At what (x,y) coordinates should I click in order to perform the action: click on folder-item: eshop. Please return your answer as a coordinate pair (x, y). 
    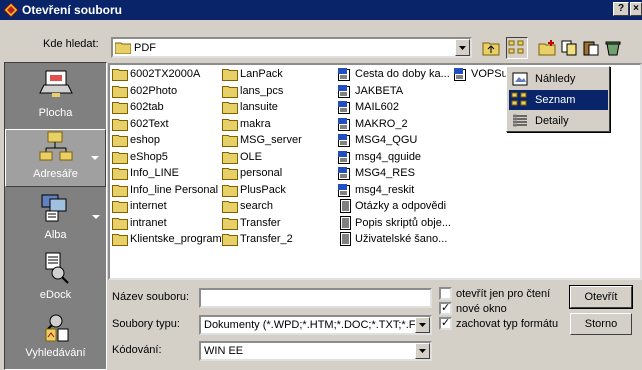
    Looking at the image, I should click on (136, 140).